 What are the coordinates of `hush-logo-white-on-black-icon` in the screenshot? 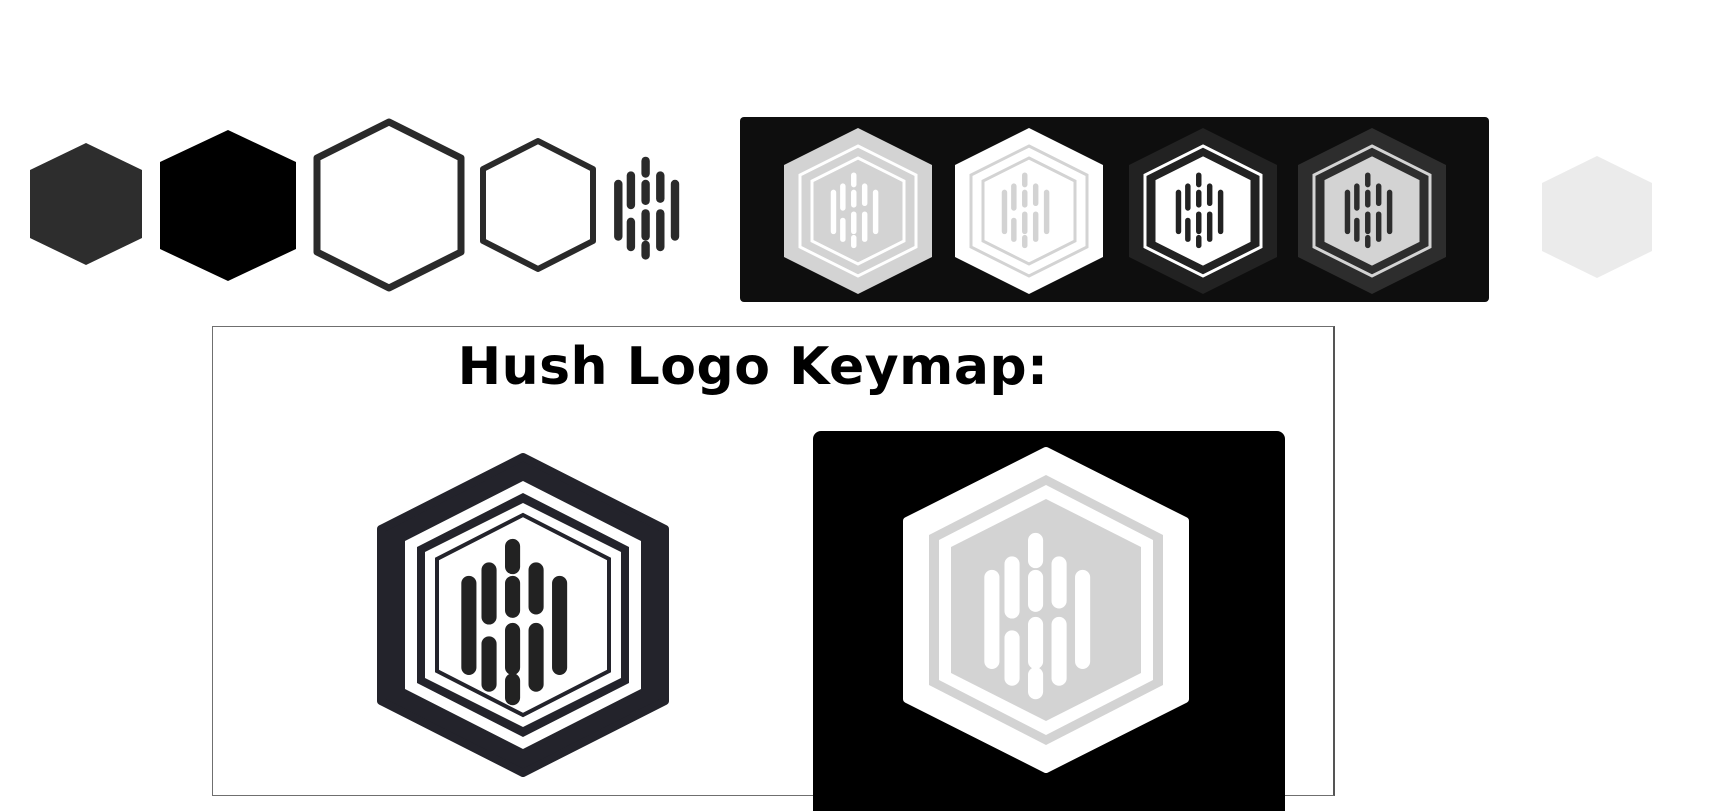 It's located at (1046, 610).